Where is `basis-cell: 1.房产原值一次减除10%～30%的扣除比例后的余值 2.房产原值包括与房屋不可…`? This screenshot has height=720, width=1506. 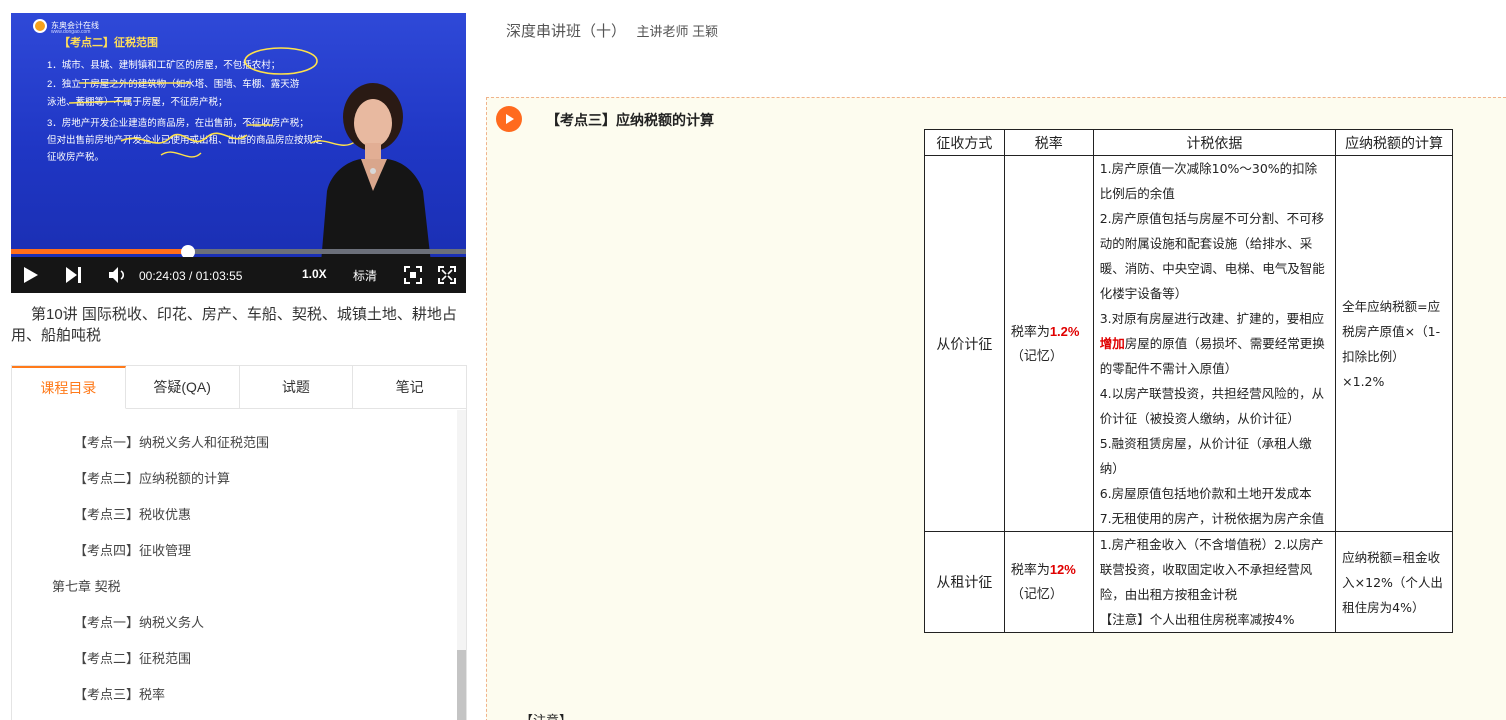 basis-cell: 1.房产原值一次减除10%～30%的扣除比例后的余值 2.房产原值包括与房屋不可… is located at coordinates (1214, 343).